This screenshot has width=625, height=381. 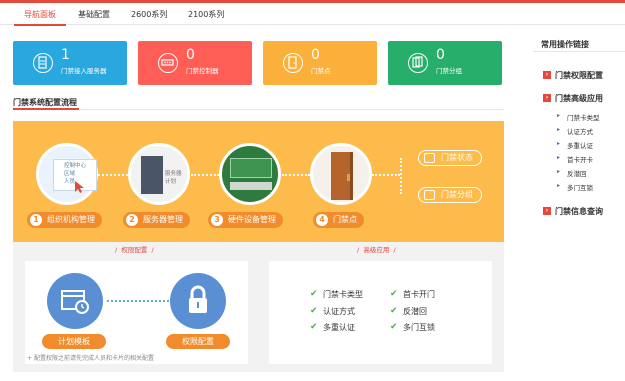 What do you see at coordinates (415, 311) in the screenshot?
I see `advanced-item-label: 反潜回` at bounding box center [415, 311].